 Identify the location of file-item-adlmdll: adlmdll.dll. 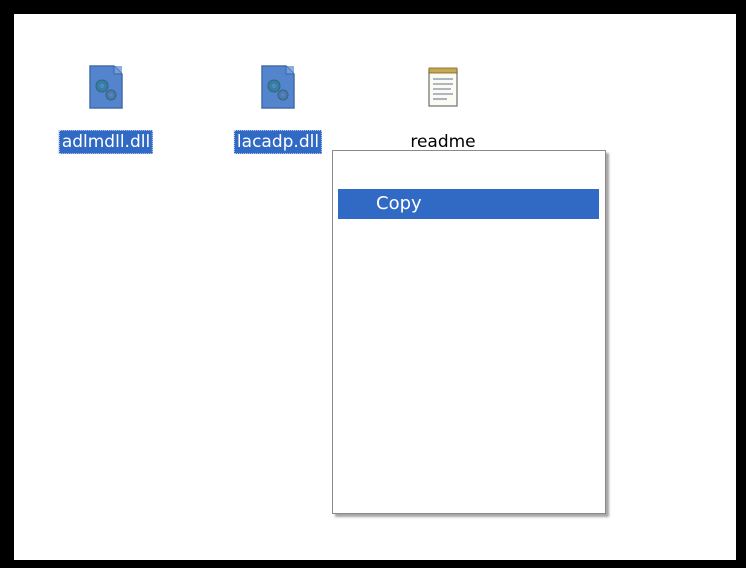
(106, 114).